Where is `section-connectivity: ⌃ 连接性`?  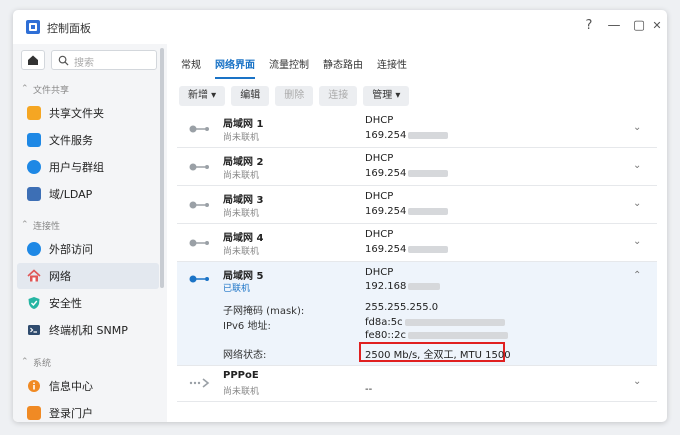 section-connectivity: ⌃ 连接性 is located at coordinates (40, 225).